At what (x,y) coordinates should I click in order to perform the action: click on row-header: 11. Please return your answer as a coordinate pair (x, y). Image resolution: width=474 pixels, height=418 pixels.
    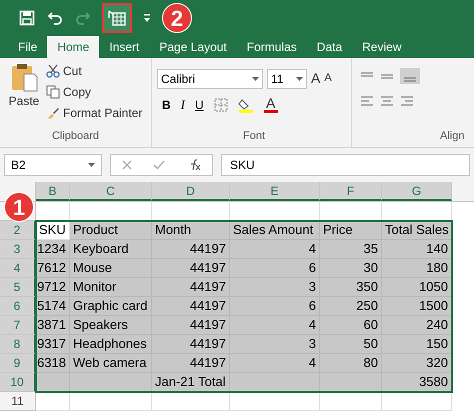
    Looking at the image, I should click on (18, 401).